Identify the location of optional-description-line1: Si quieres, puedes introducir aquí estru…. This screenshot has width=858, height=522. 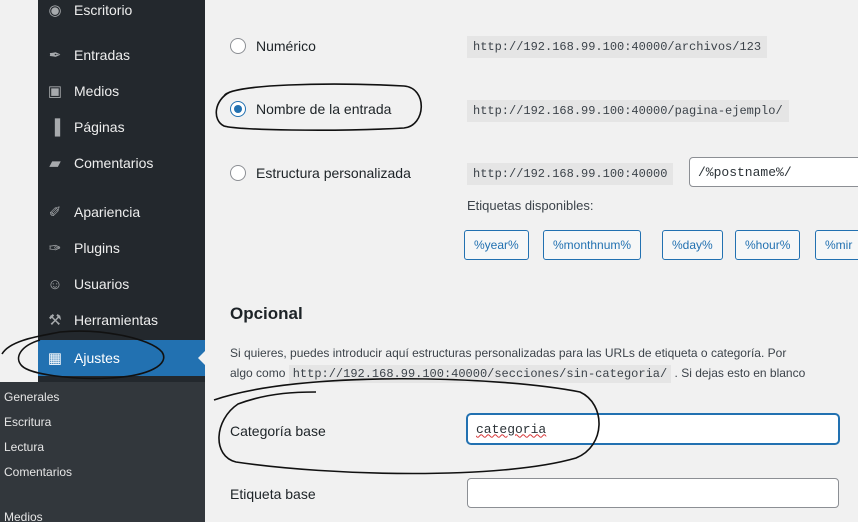
(508, 353).